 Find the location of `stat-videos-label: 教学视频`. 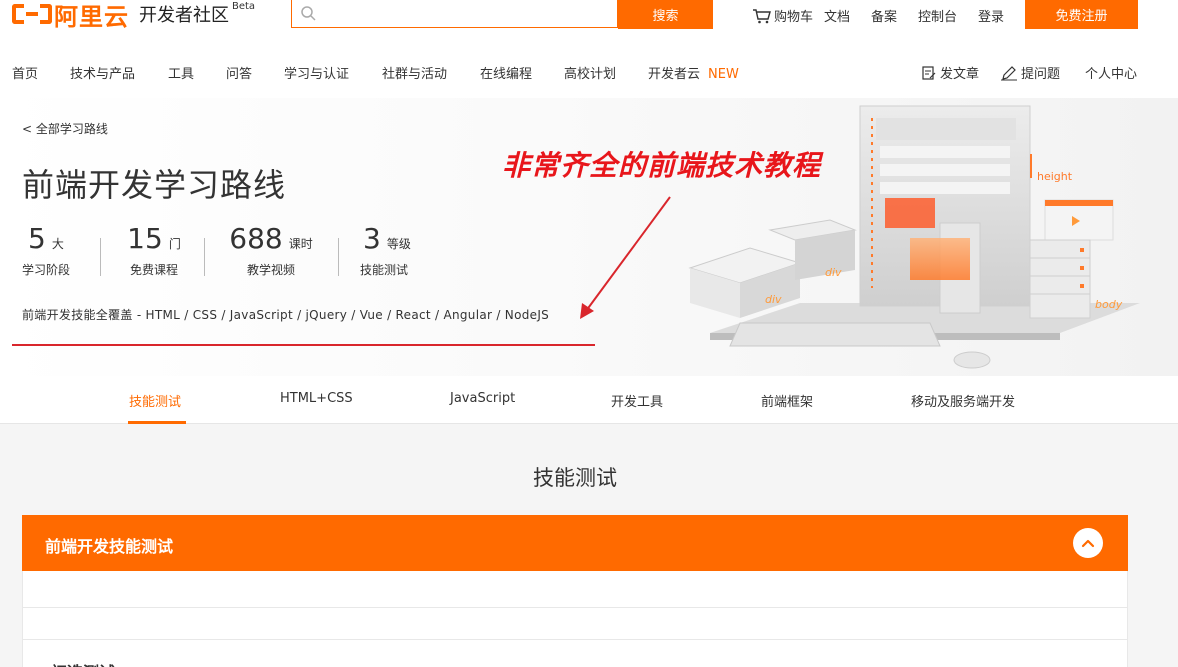

stat-videos-label: 教学视频 is located at coordinates (270, 270).